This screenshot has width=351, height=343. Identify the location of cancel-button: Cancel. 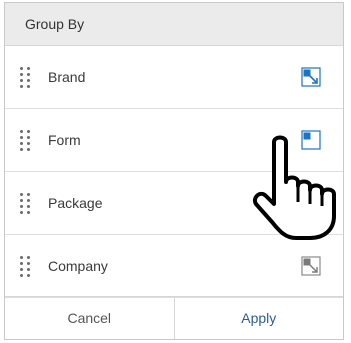
(90, 318).